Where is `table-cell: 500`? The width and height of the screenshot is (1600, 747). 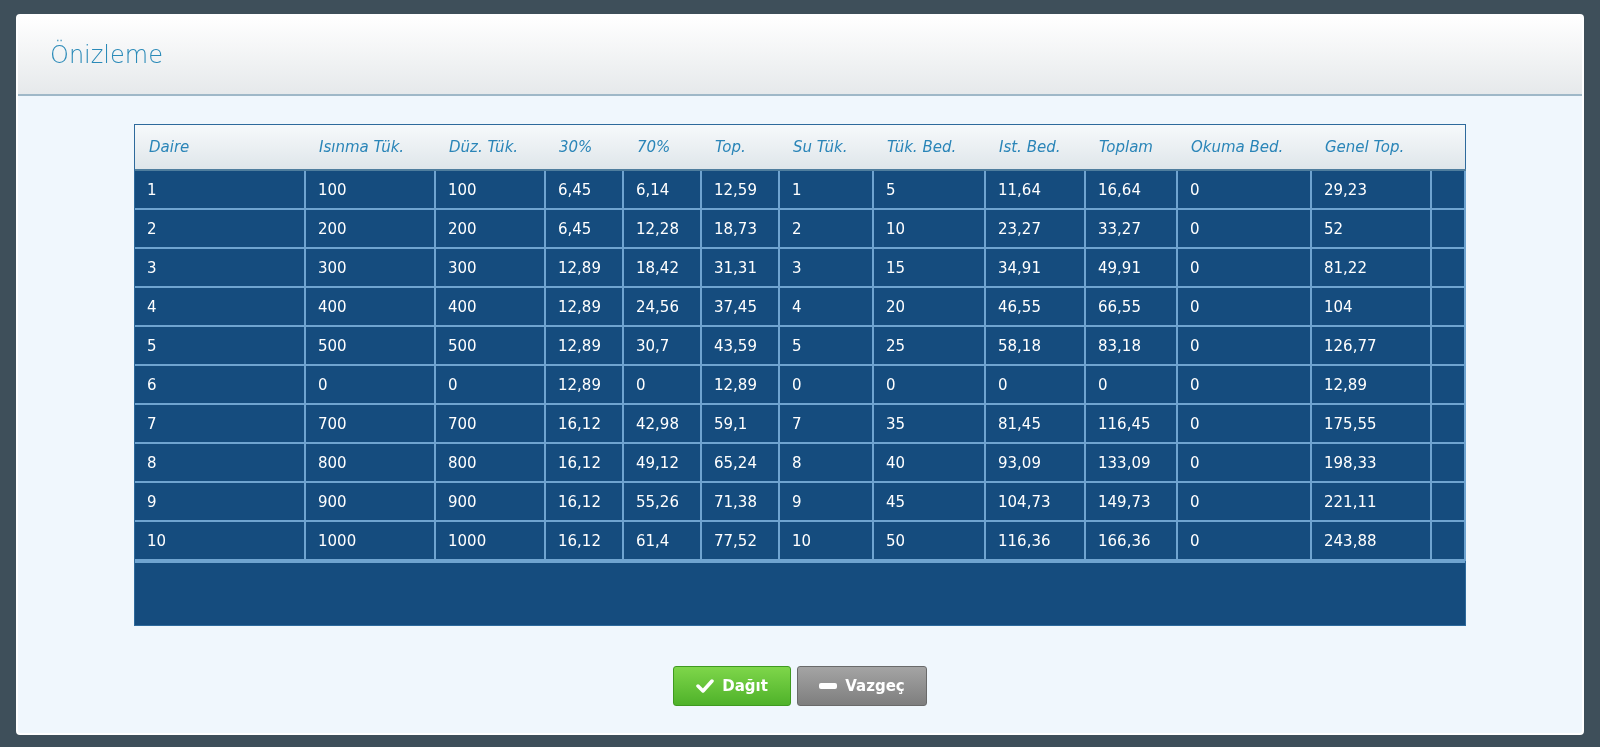
table-cell: 500 is located at coordinates (332, 345).